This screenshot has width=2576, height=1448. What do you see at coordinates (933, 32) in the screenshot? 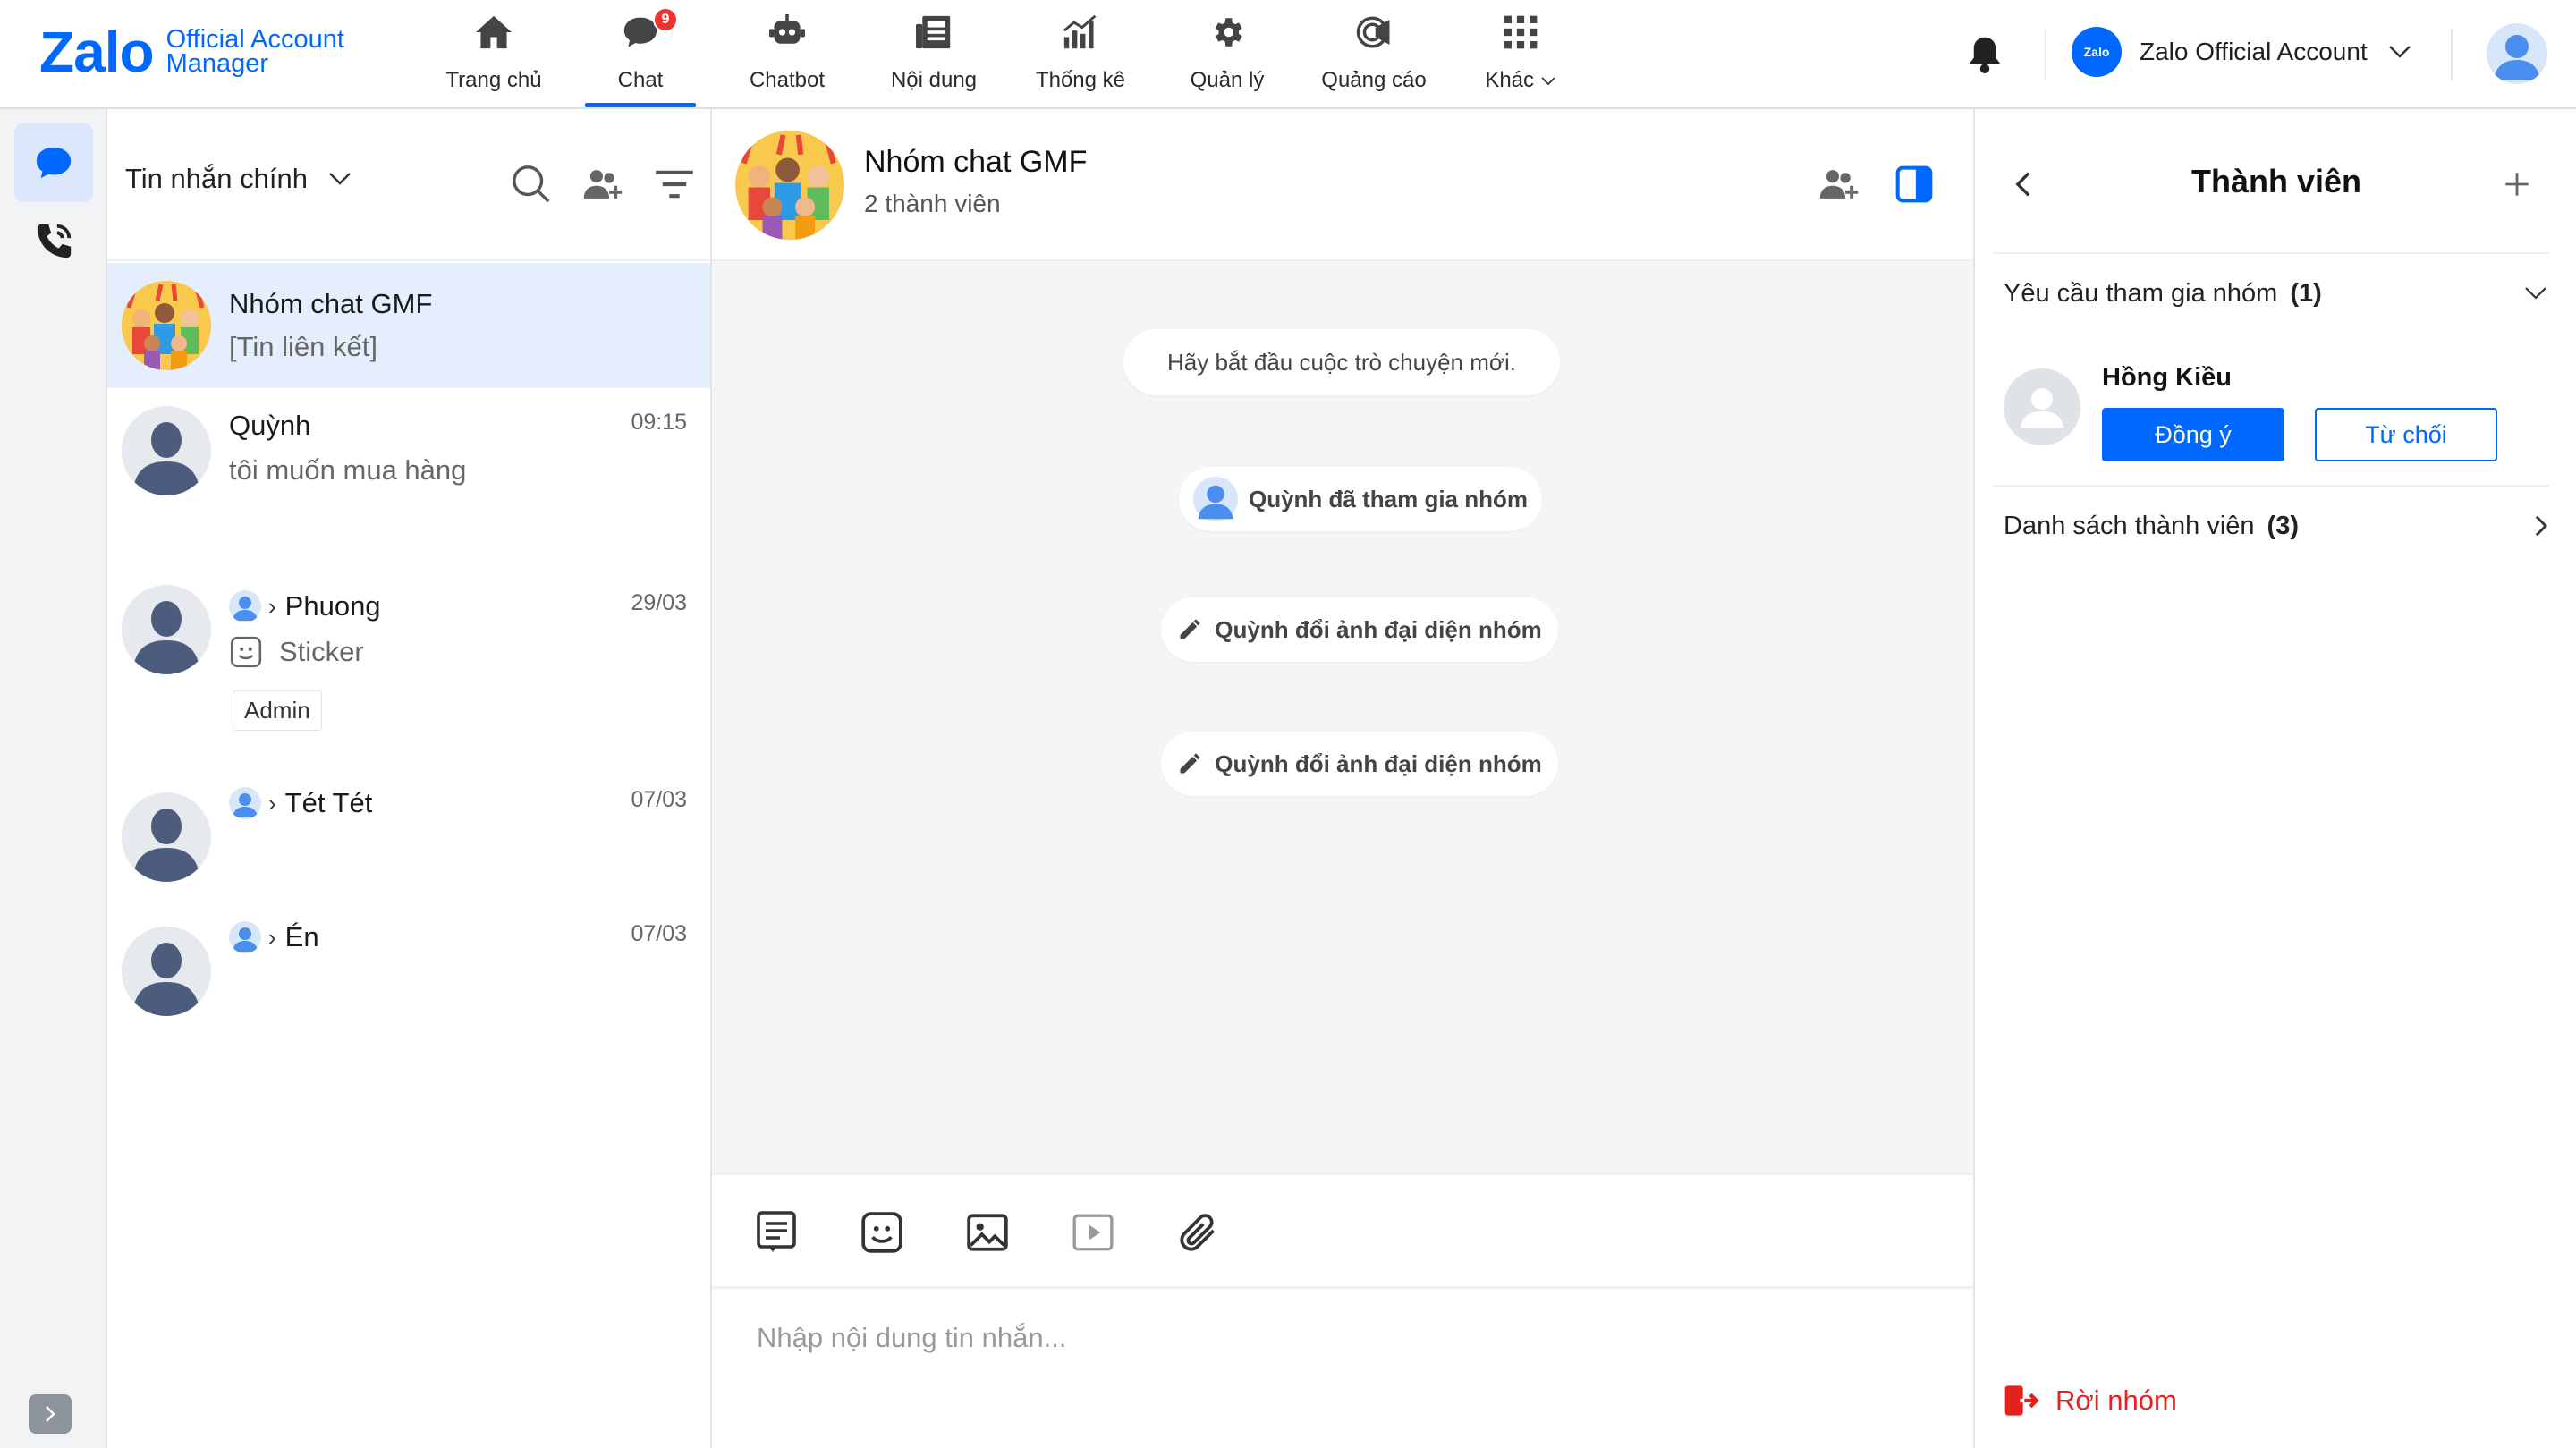
I see `newspaper-icon` at bounding box center [933, 32].